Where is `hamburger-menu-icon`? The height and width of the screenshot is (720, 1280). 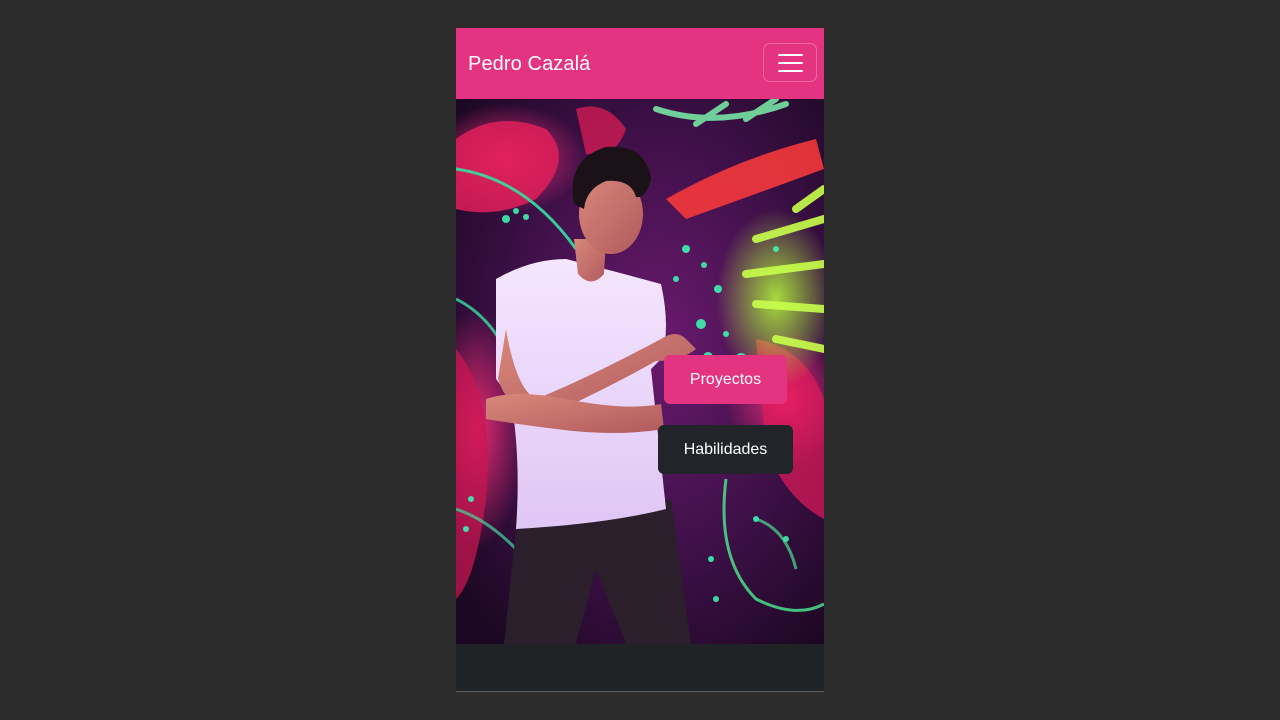
hamburger-menu-icon is located at coordinates (790, 63).